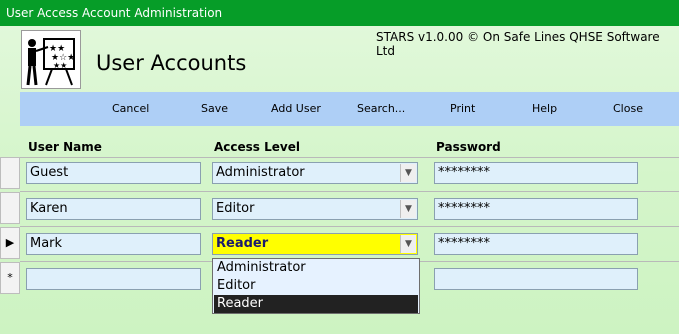 The image size is (679, 334). What do you see at coordinates (462, 108) in the screenshot?
I see `print-button: Print` at bounding box center [462, 108].